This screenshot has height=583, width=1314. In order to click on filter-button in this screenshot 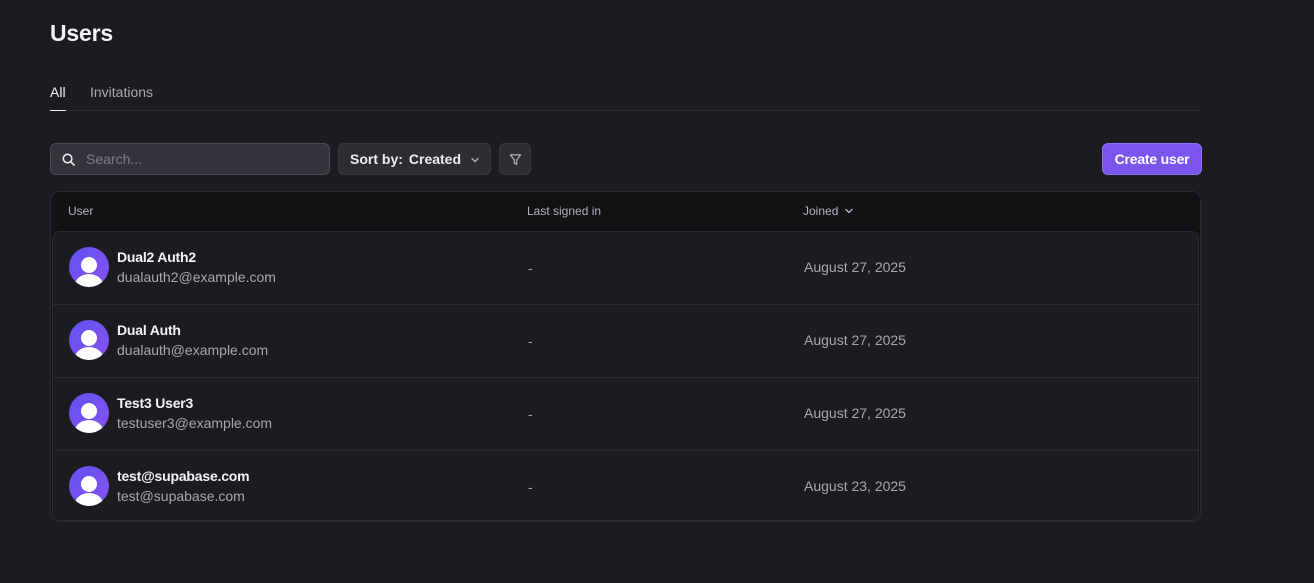, I will do `click(515, 159)`.